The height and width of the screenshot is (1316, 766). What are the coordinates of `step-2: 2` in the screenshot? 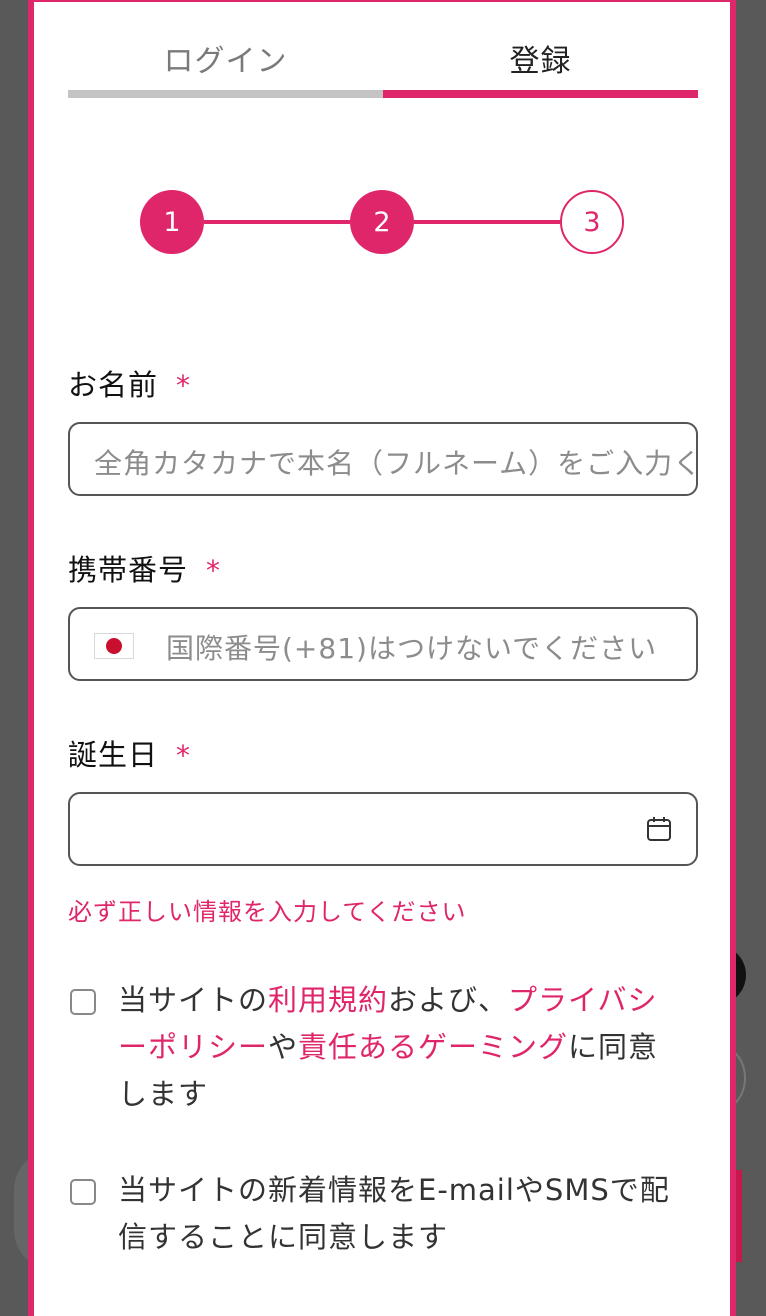 It's located at (382, 222).